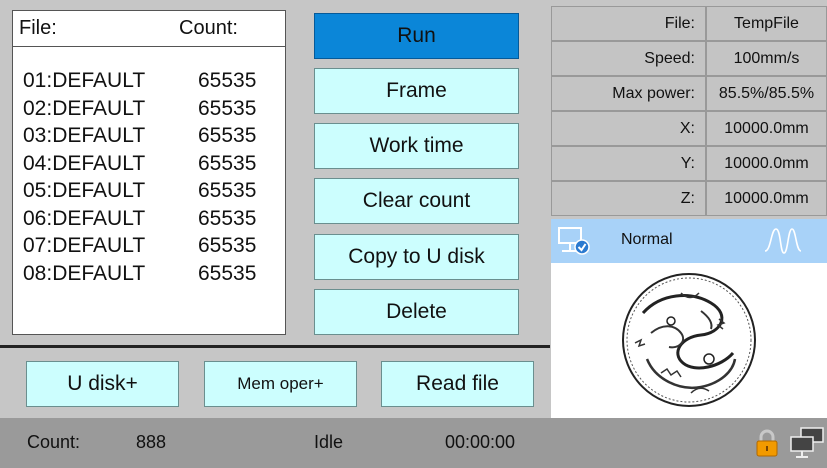  Describe the element at coordinates (807, 443) in the screenshot. I see `network-icon` at that location.